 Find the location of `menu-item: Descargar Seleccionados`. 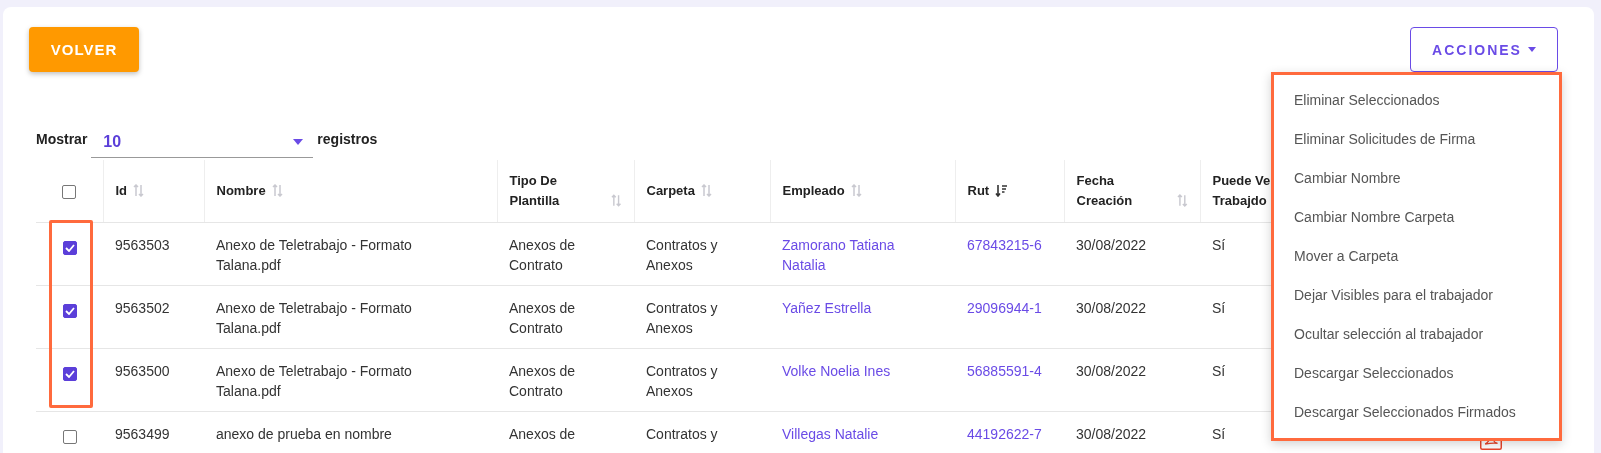

menu-item: Descargar Seleccionados is located at coordinates (1416, 373).